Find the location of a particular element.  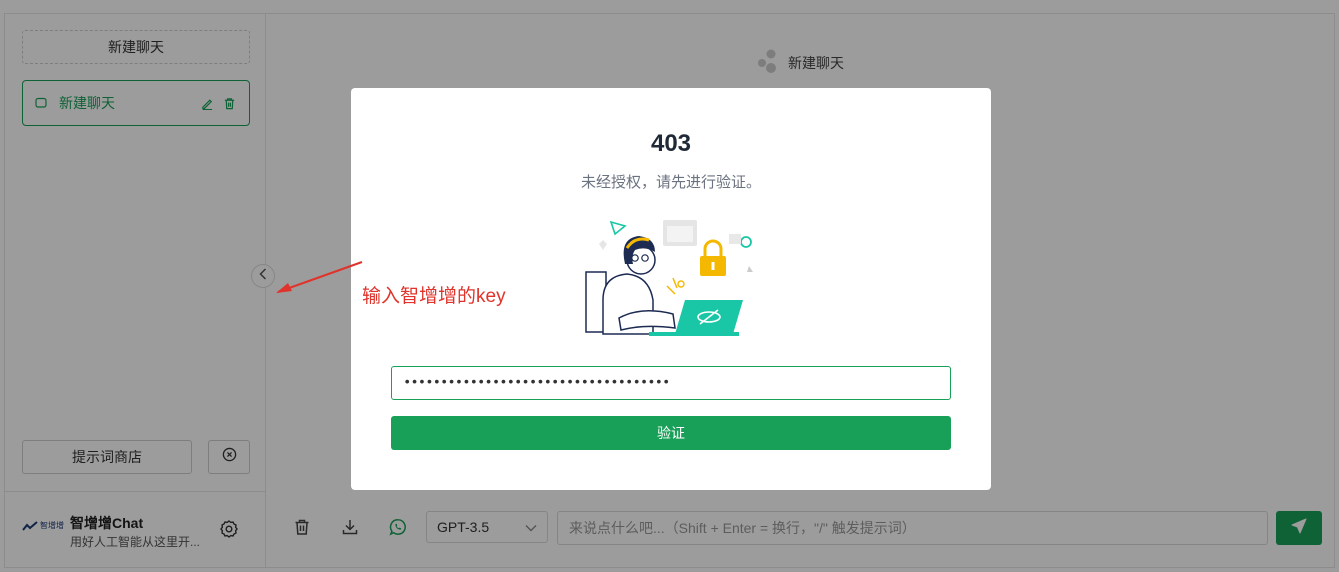

annotation-arrow is located at coordinates (319, 277).